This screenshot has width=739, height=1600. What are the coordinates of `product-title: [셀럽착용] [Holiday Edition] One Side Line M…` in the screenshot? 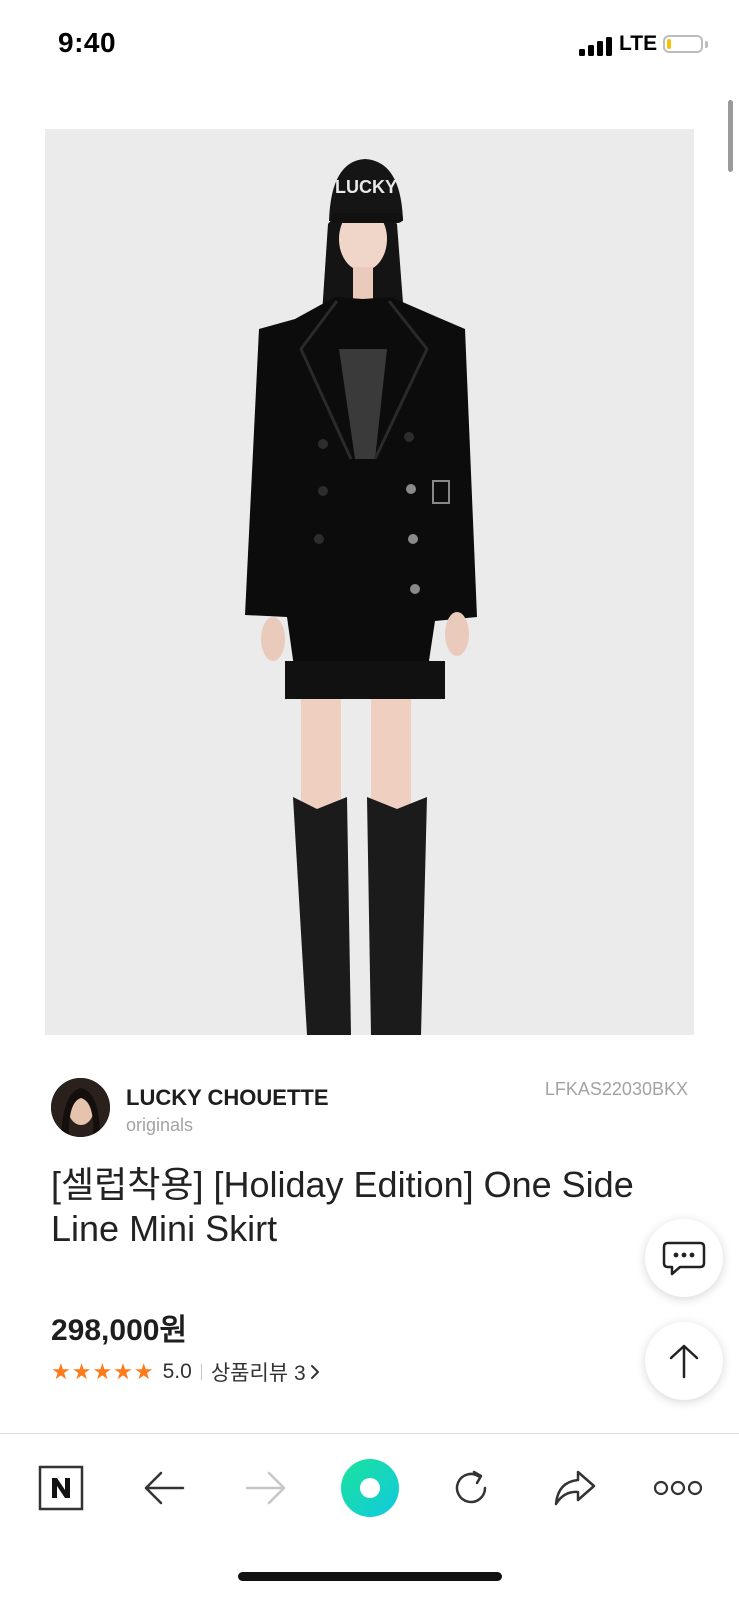 It's located at (342, 1206).